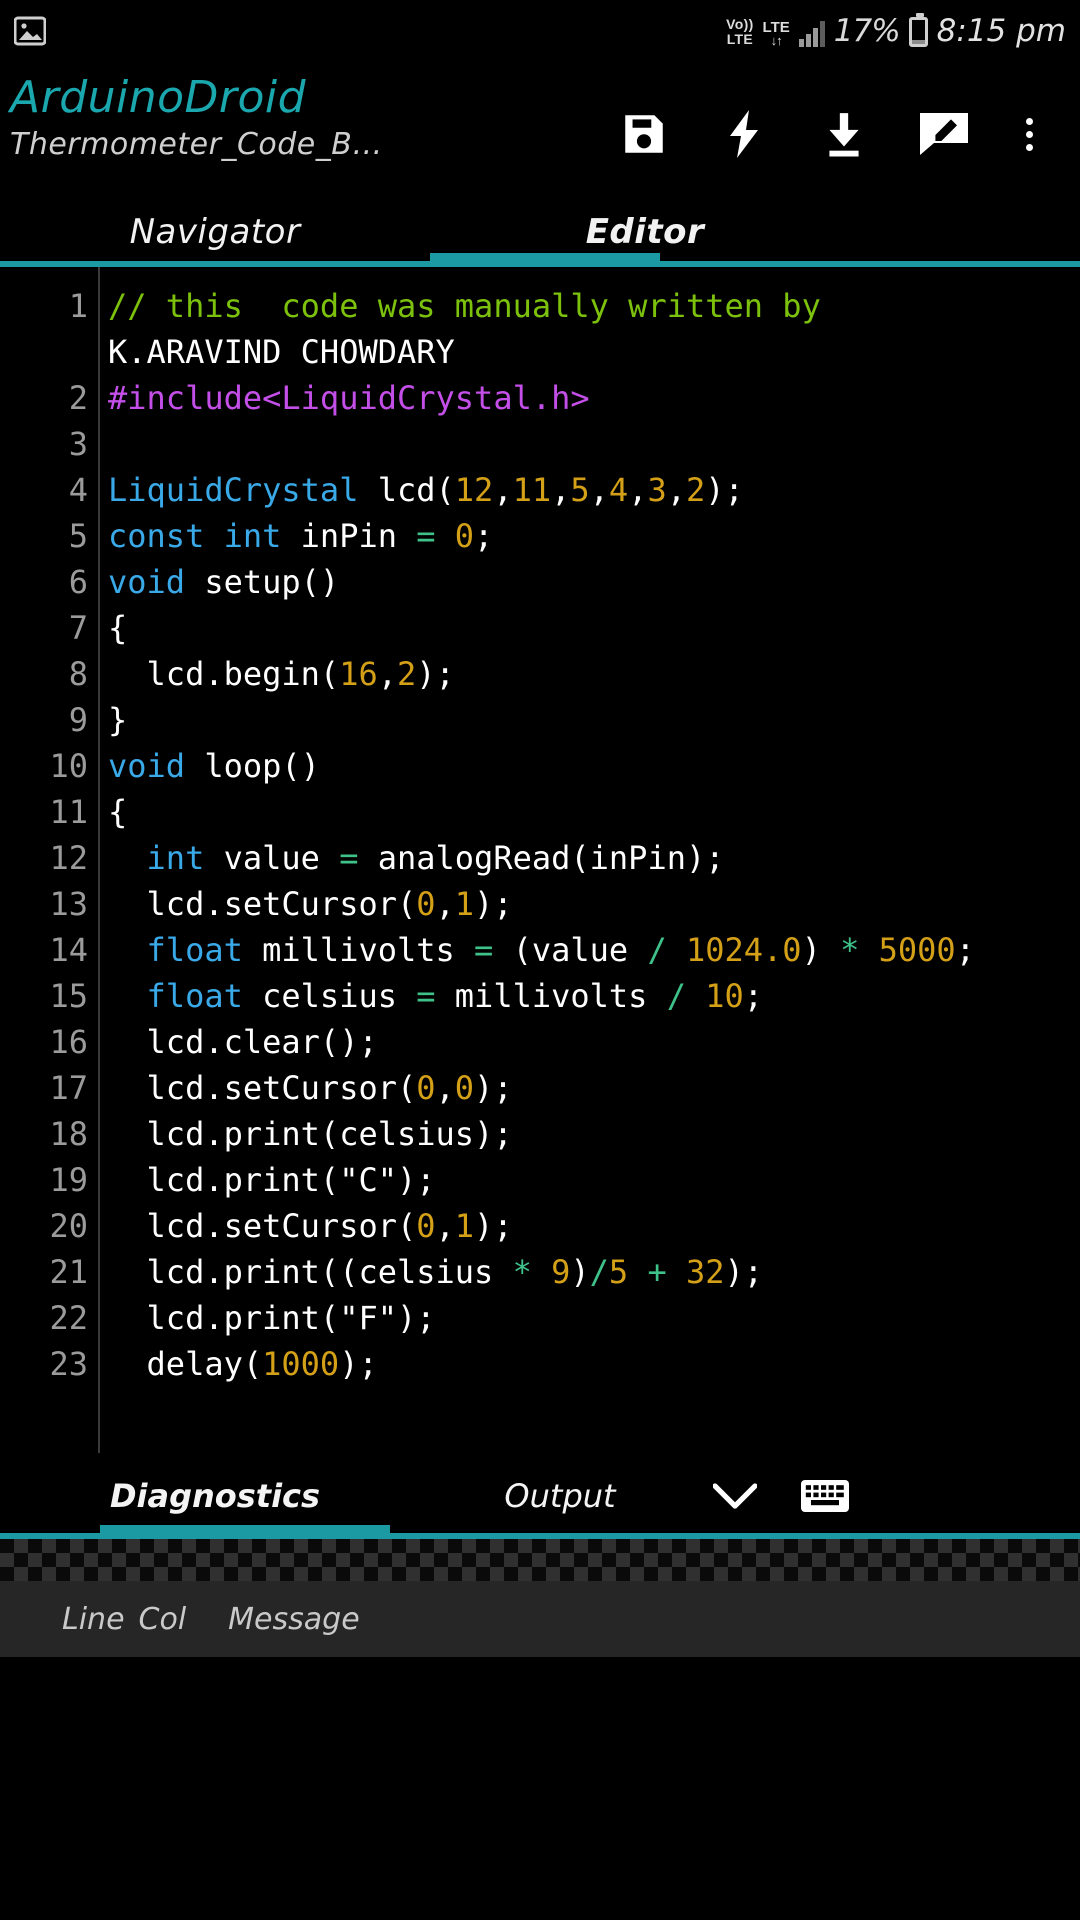 The width and height of the screenshot is (1080, 1920). Describe the element at coordinates (78, 536) in the screenshot. I see `line-number: 5` at that location.